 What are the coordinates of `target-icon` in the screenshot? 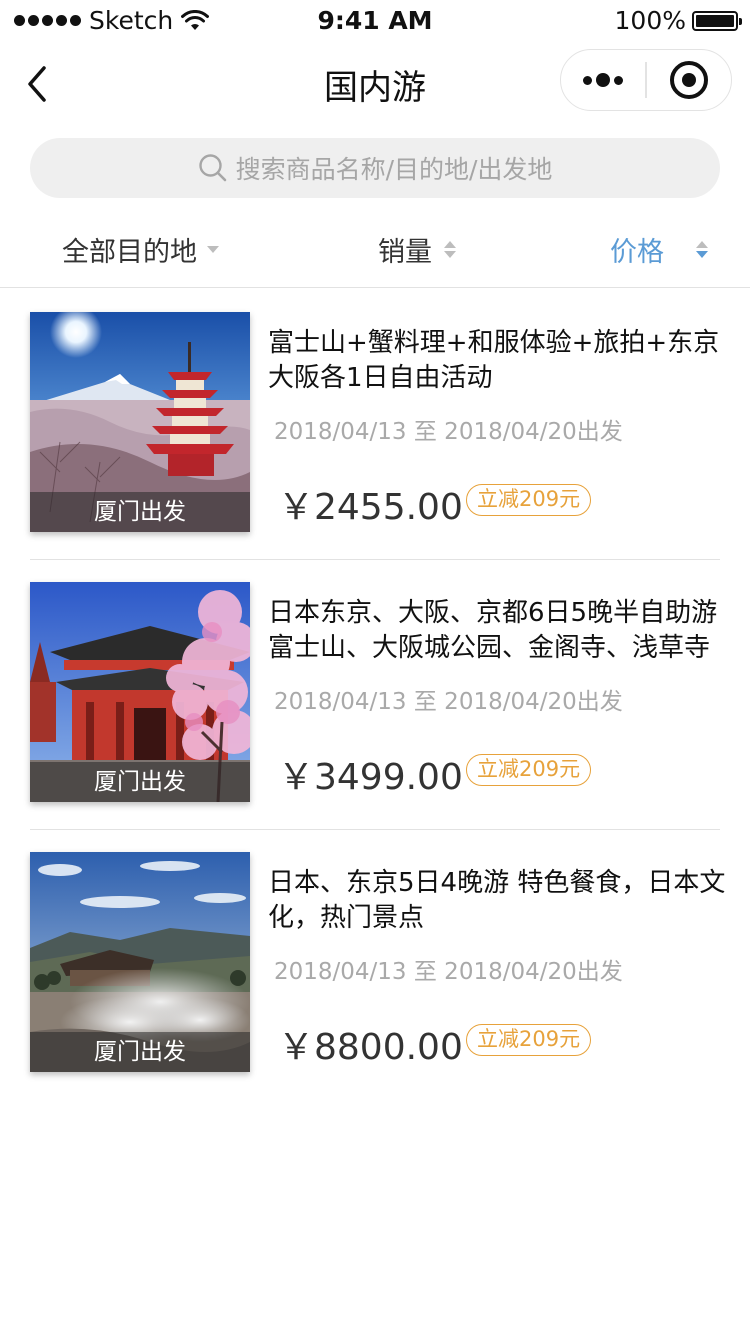 It's located at (688, 80).